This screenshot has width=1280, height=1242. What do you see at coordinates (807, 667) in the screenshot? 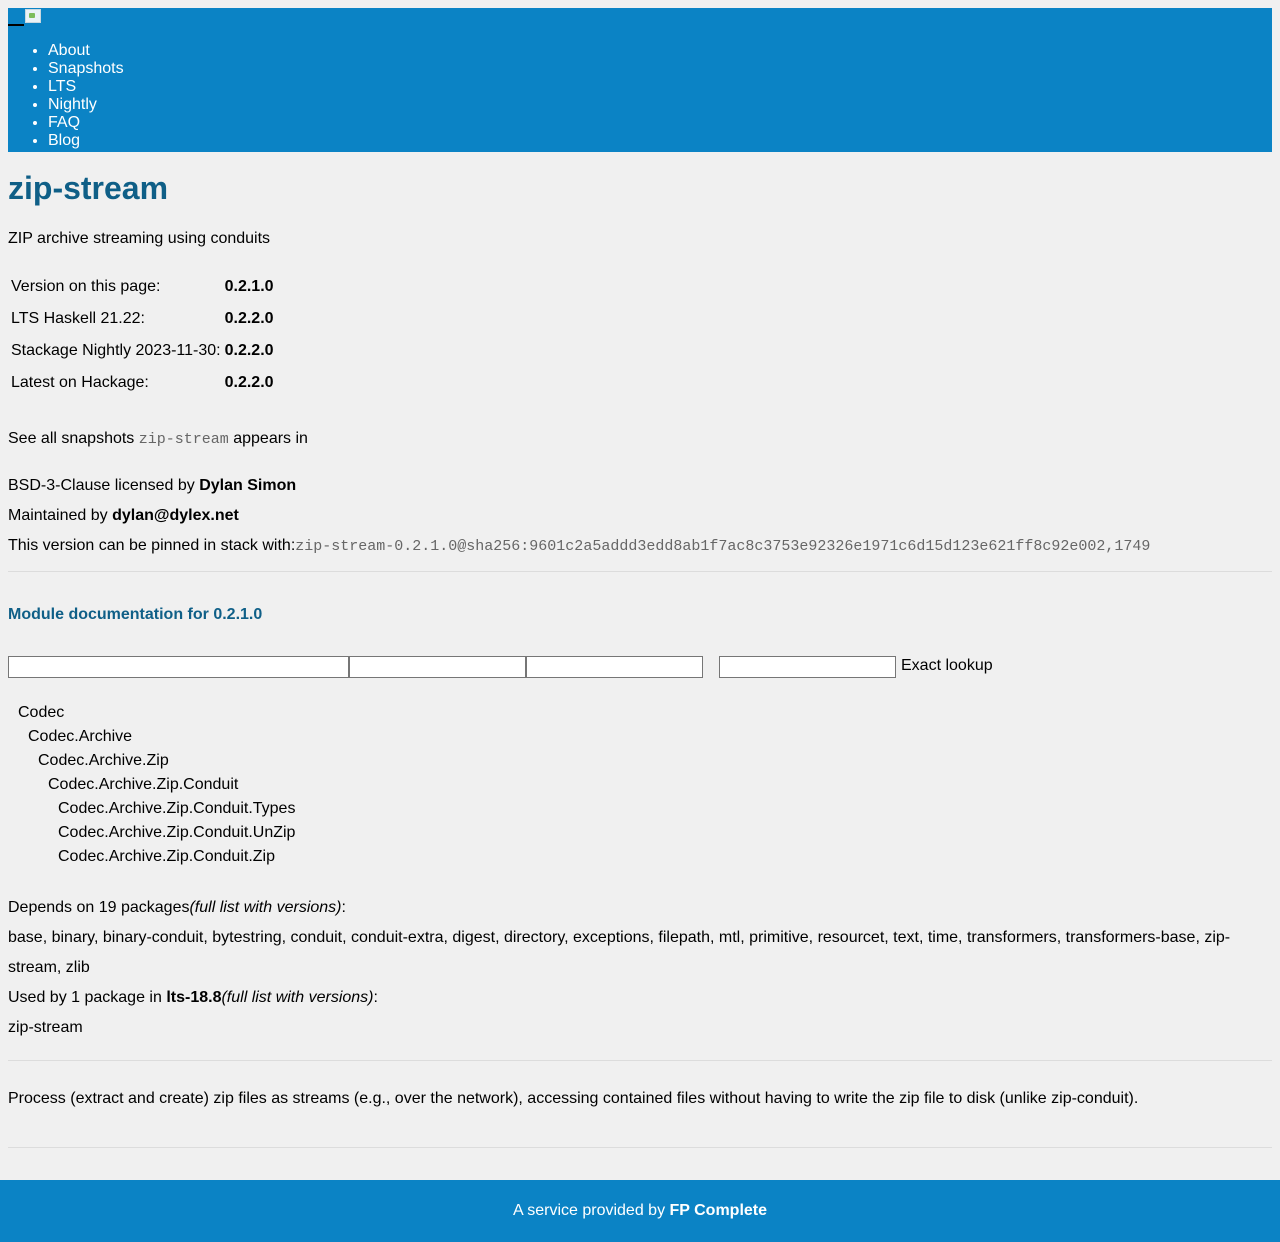
I see `exact-lookup-input` at bounding box center [807, 667].